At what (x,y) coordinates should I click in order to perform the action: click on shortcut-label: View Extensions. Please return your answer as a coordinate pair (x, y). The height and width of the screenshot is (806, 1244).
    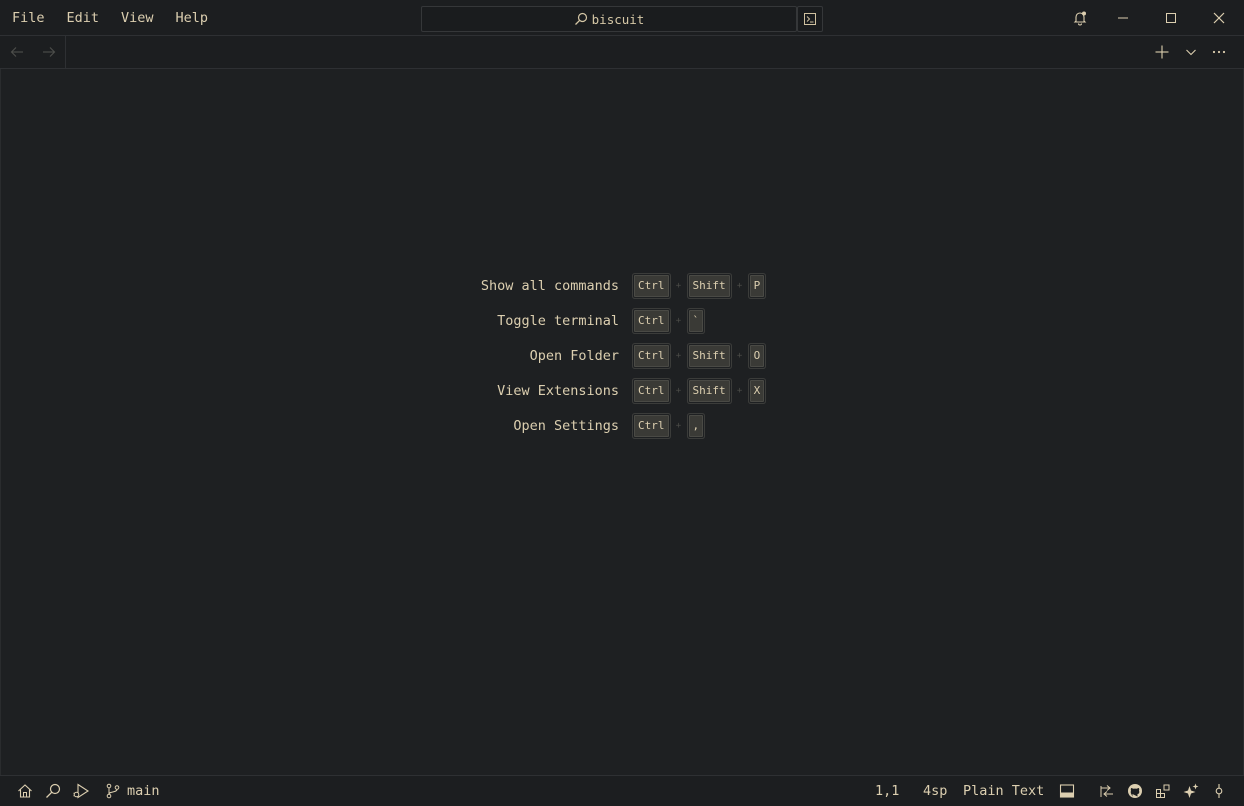
    Looking at the image, I should click on (558, 390).